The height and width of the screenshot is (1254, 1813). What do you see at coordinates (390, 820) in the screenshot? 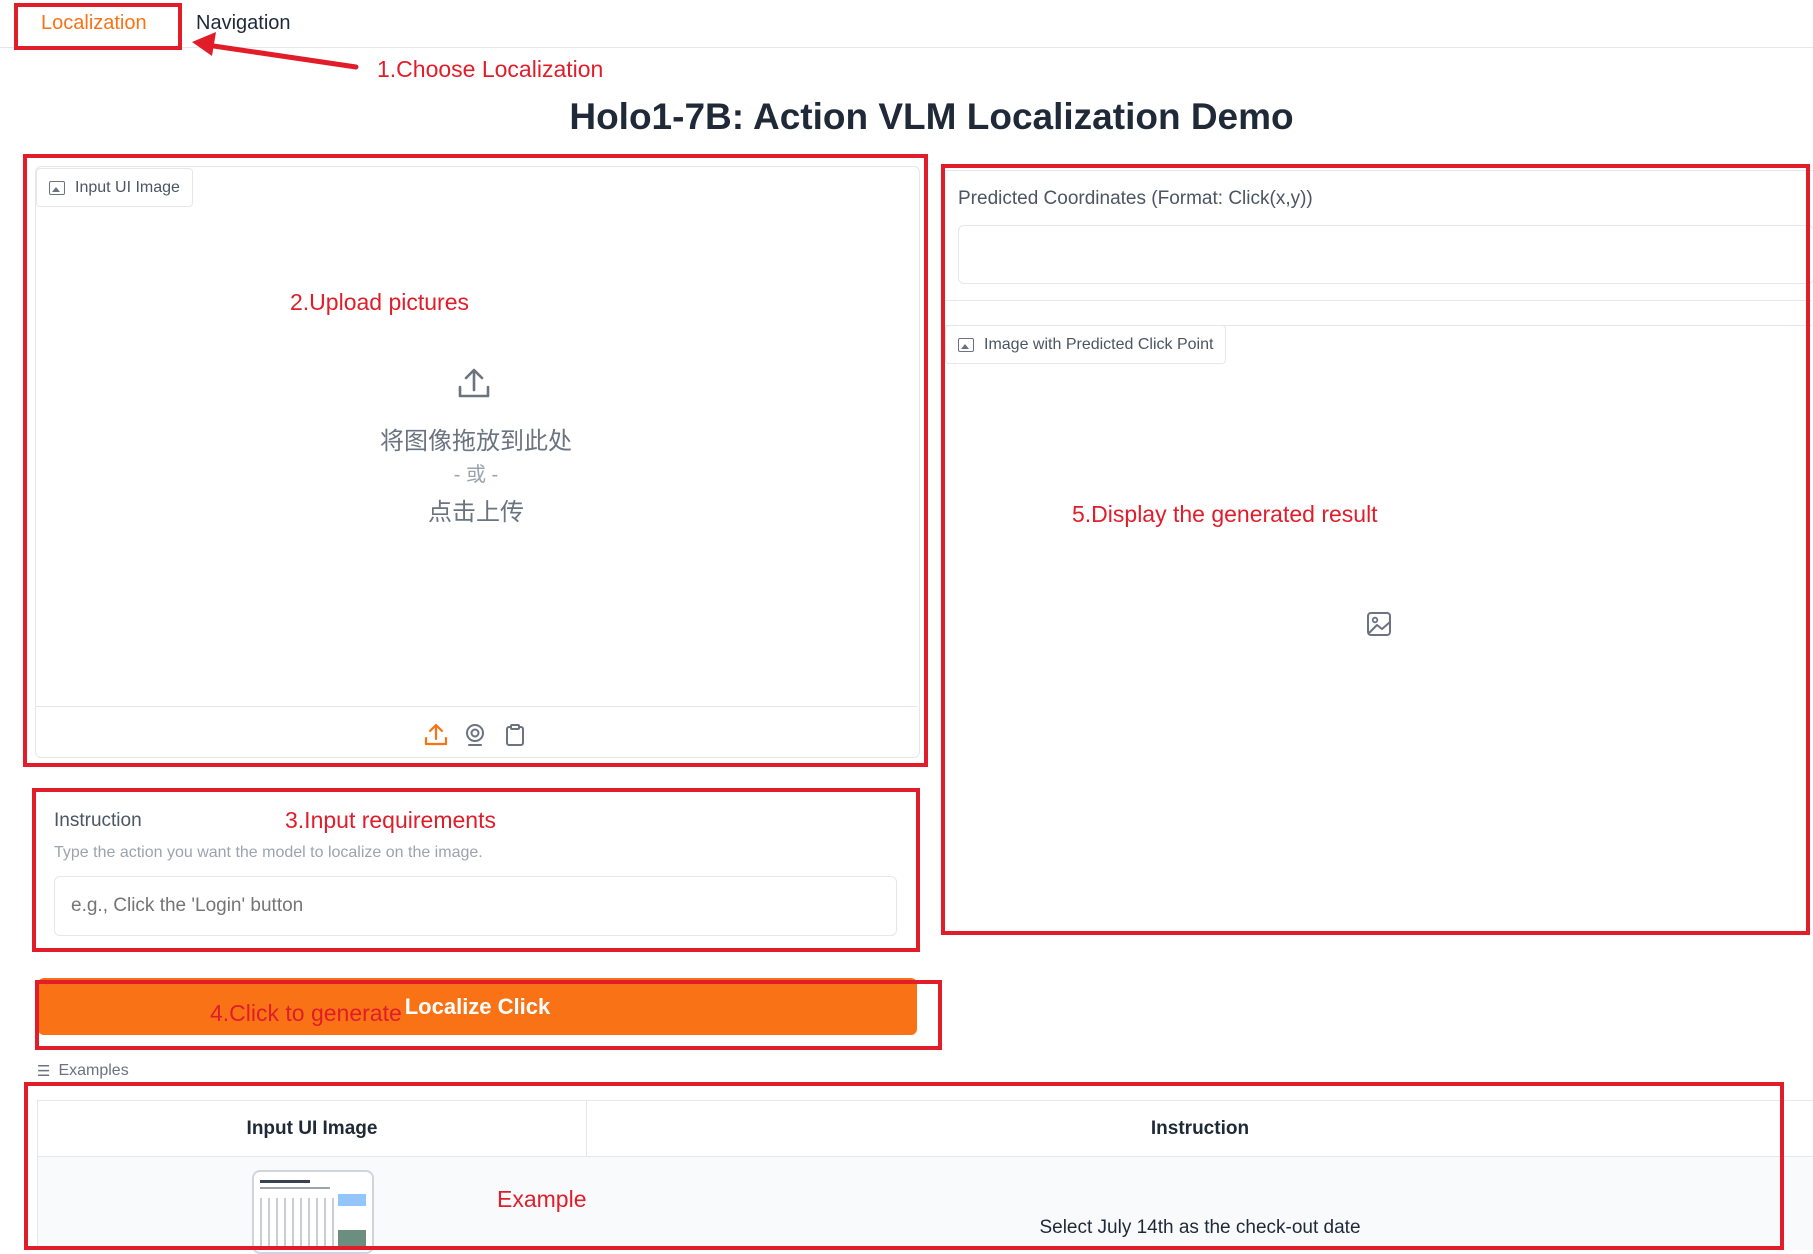
I see `annotation-step3: 3.Input requirements` at bounding box center [390, 820].